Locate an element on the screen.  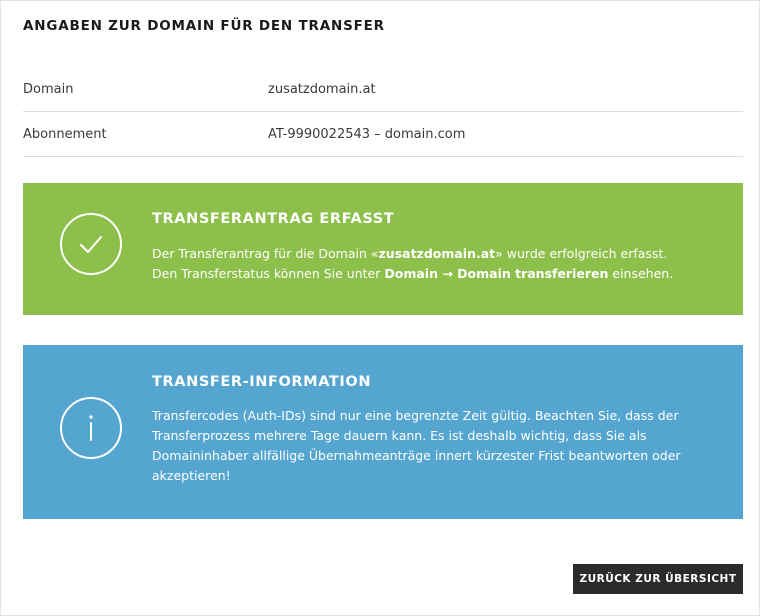
detail-row-subscription: Abonnement AT-9990022543 – domain.com is located at coordinates (383, 134).